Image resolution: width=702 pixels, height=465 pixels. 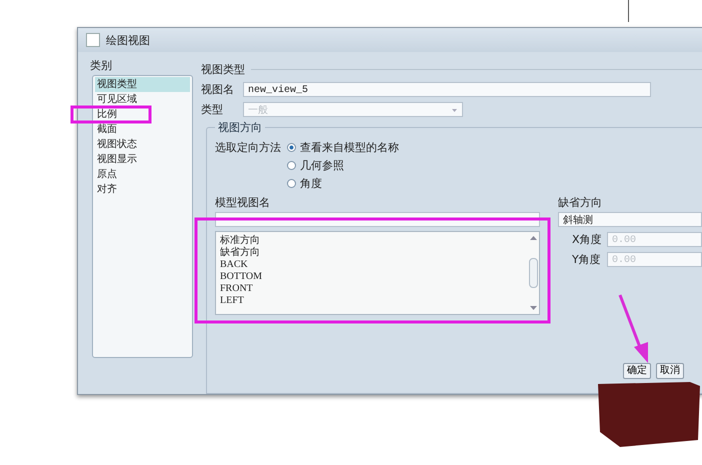 I want to click on category-item: 可见区域, so click(x=142, y=99).